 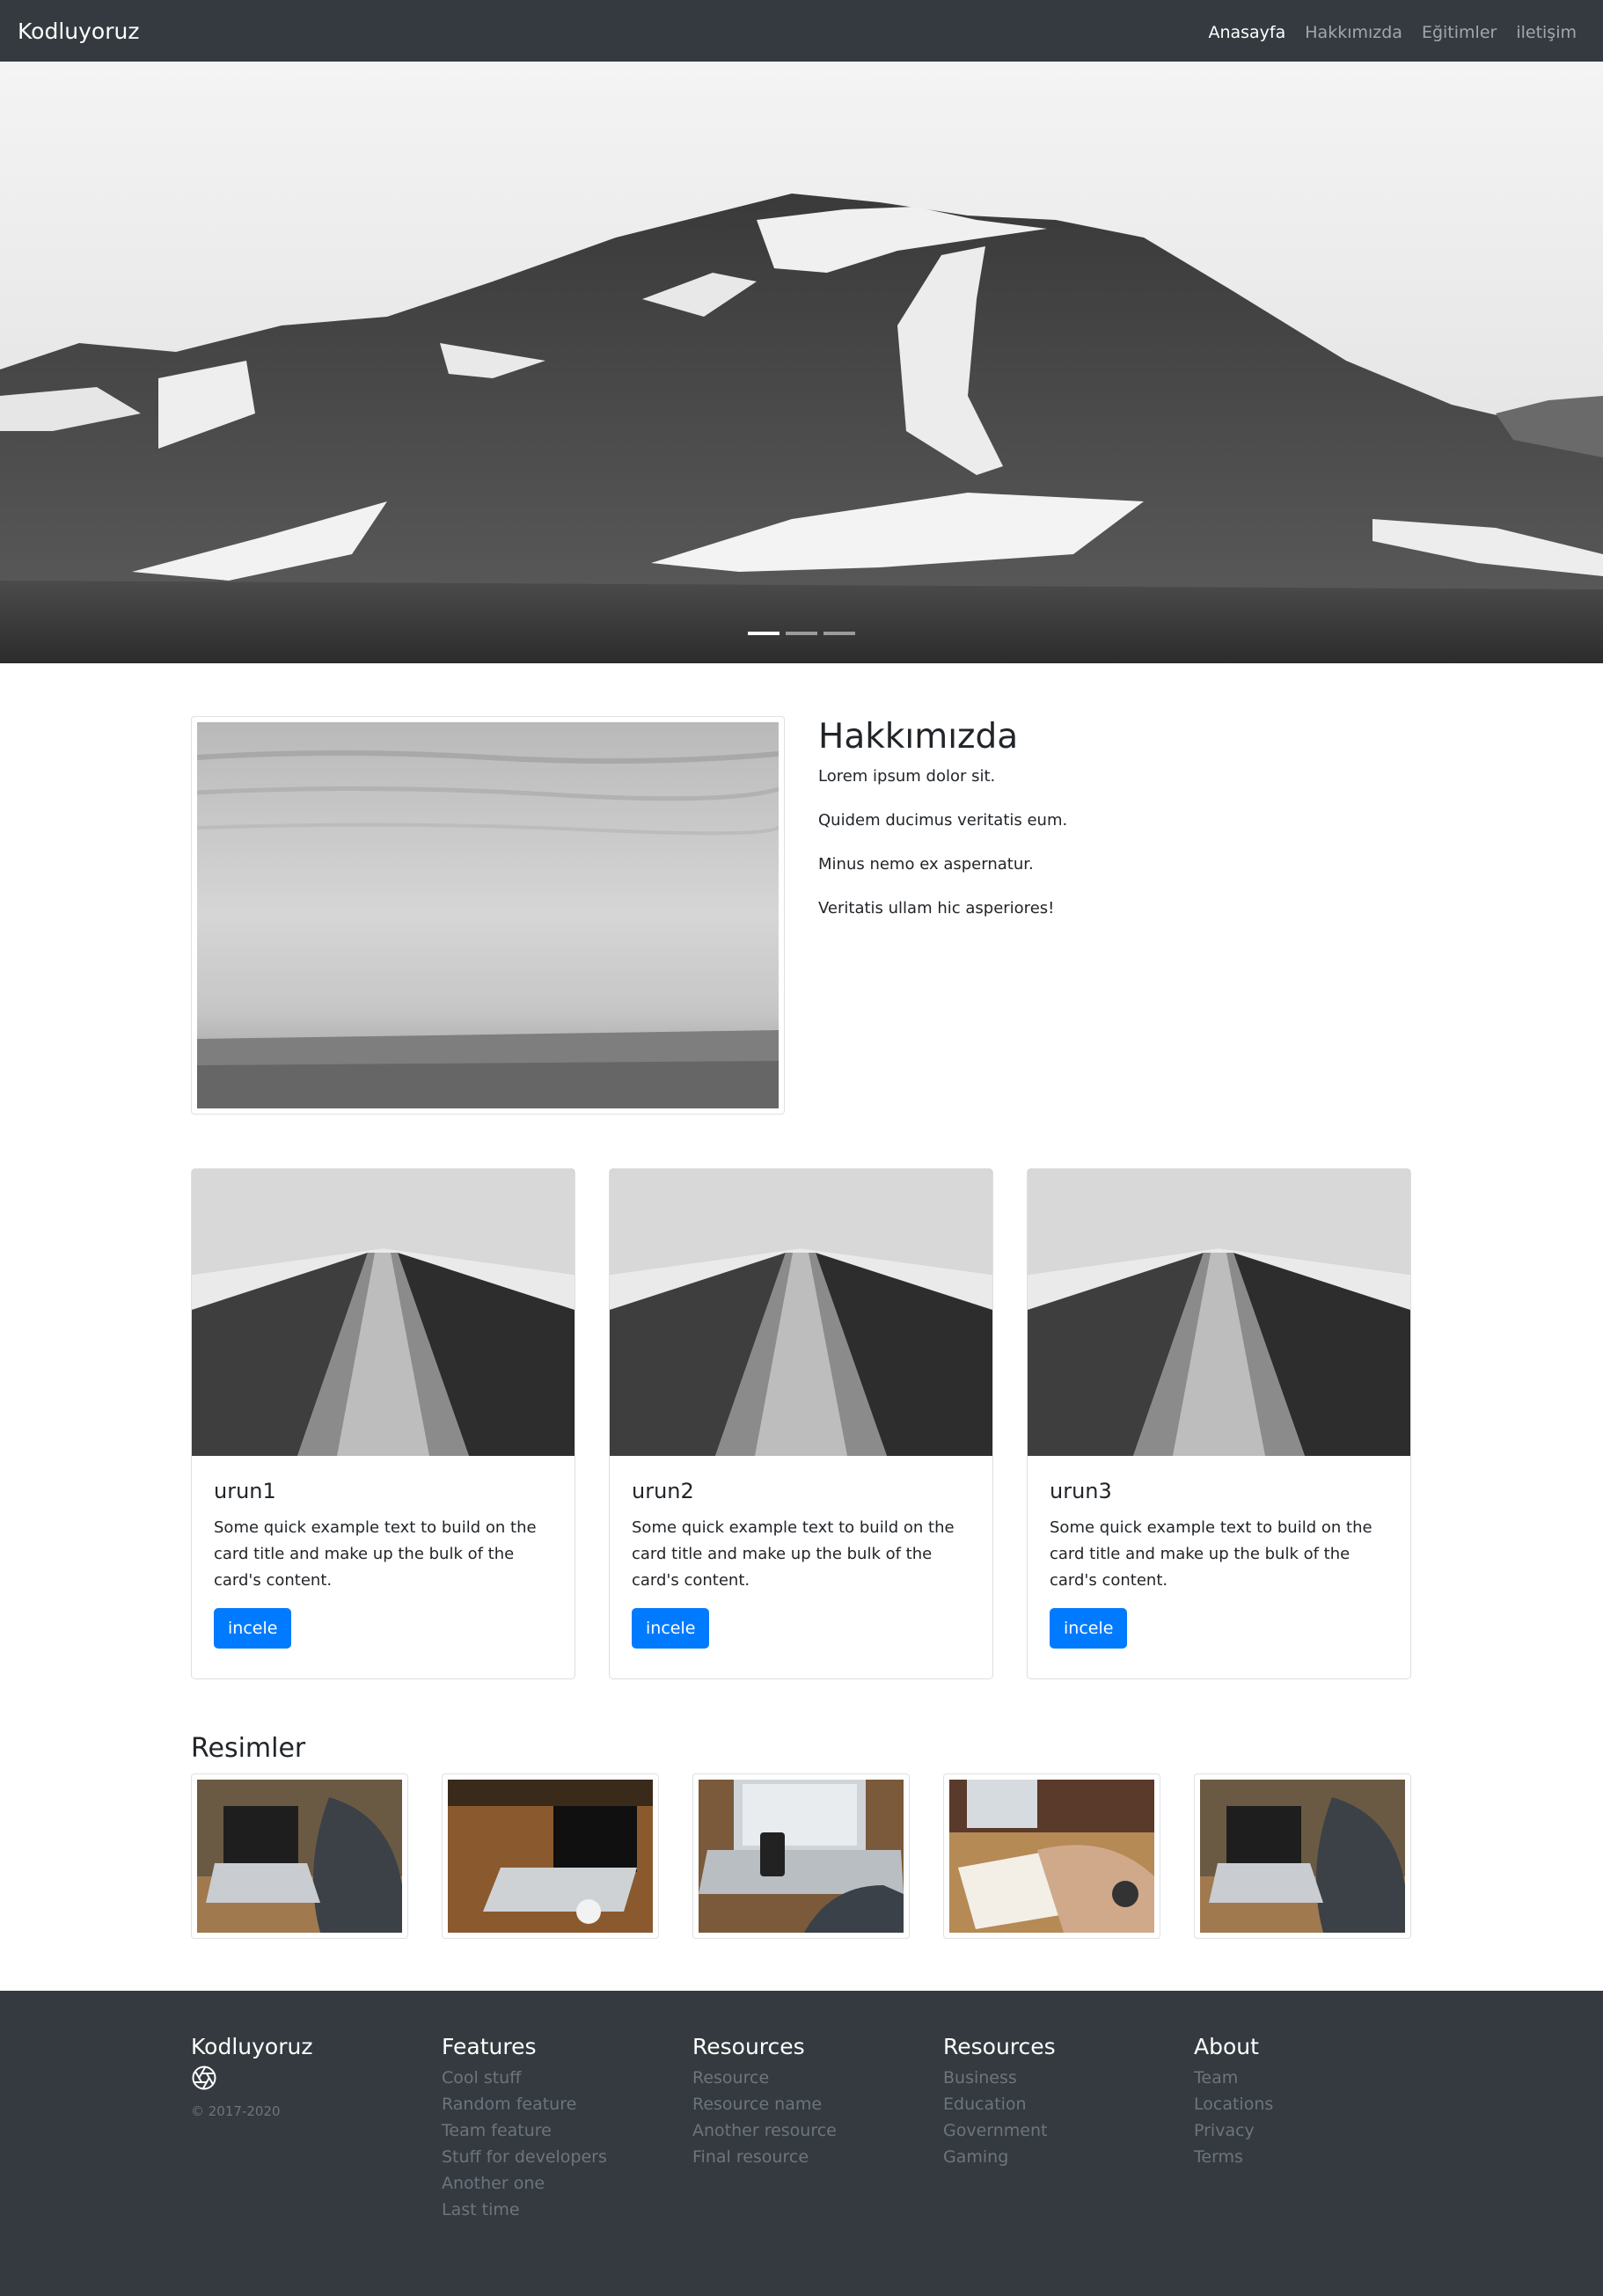 I want to click on footer-link: Privacy, so click(x=1234, y=2130).